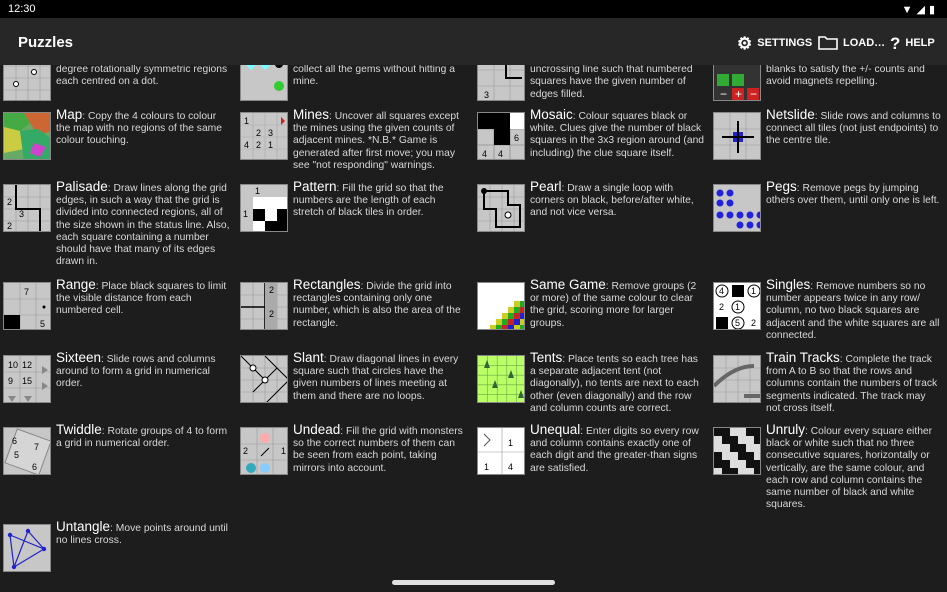  Describe the element at coordinates (83, 526) in the screenshot. I see `puzzle-name: Untangle` at that location.